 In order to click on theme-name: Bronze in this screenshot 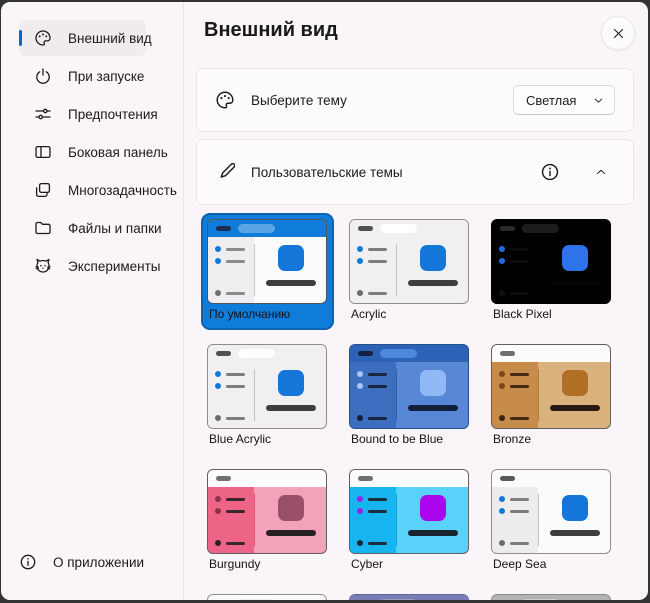, I will do `click(512, 439)`.